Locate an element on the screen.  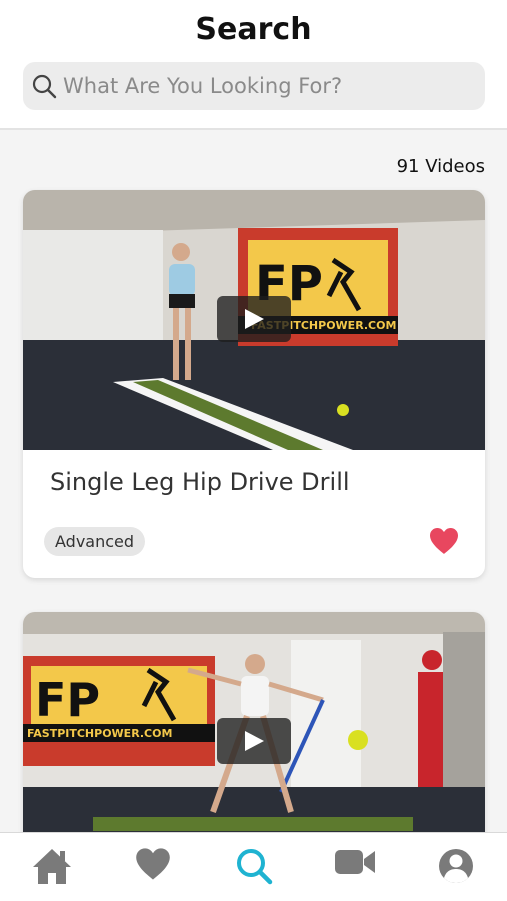
banner-text: FASTPITCHPOWER.COM is located at coordinates (99, 733).